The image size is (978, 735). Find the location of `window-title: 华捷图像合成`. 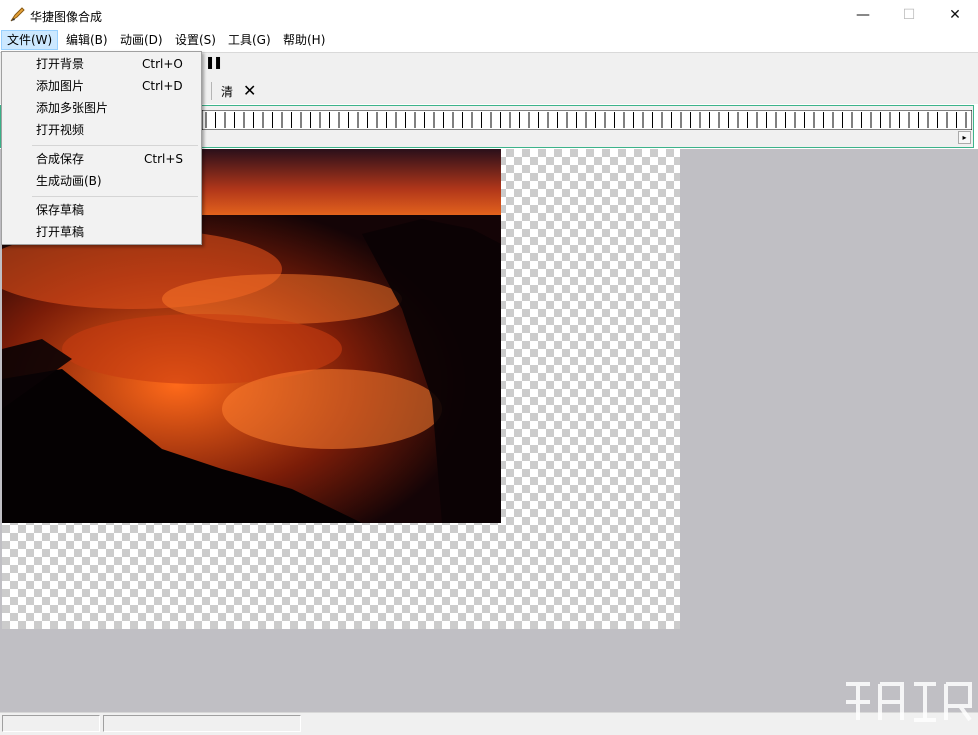

window-title: 华捷图像合成 is located at coordinates (66, 17).